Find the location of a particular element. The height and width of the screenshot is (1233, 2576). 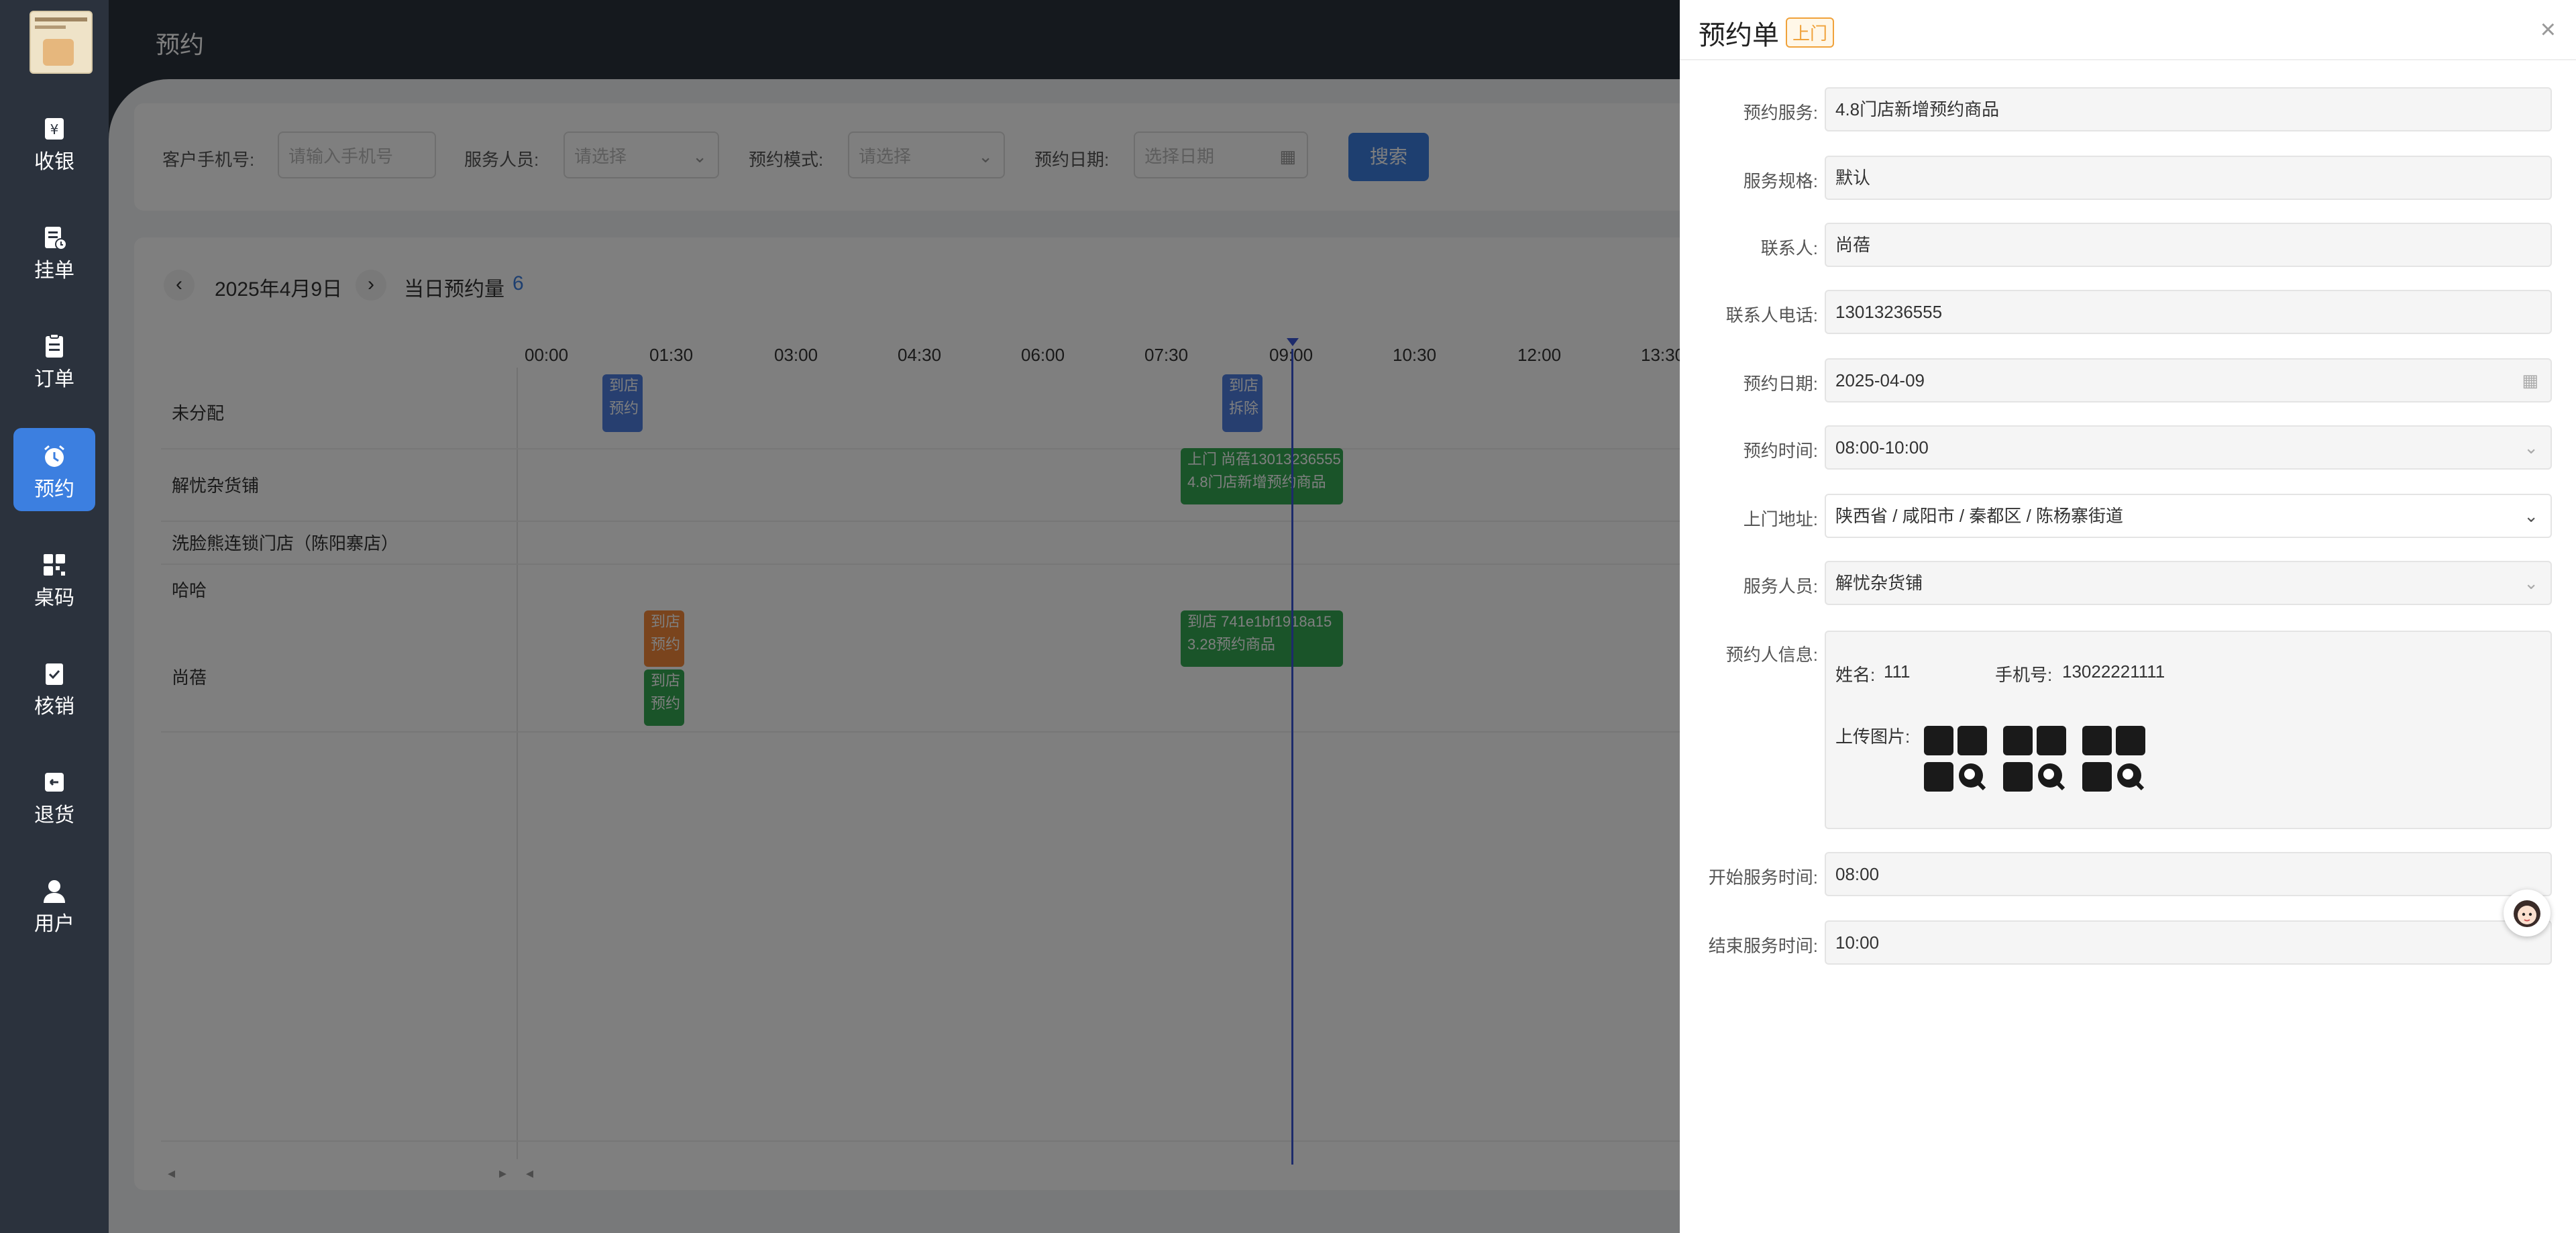

address-label: 上门地址: is located at coordinates (1780, 519).